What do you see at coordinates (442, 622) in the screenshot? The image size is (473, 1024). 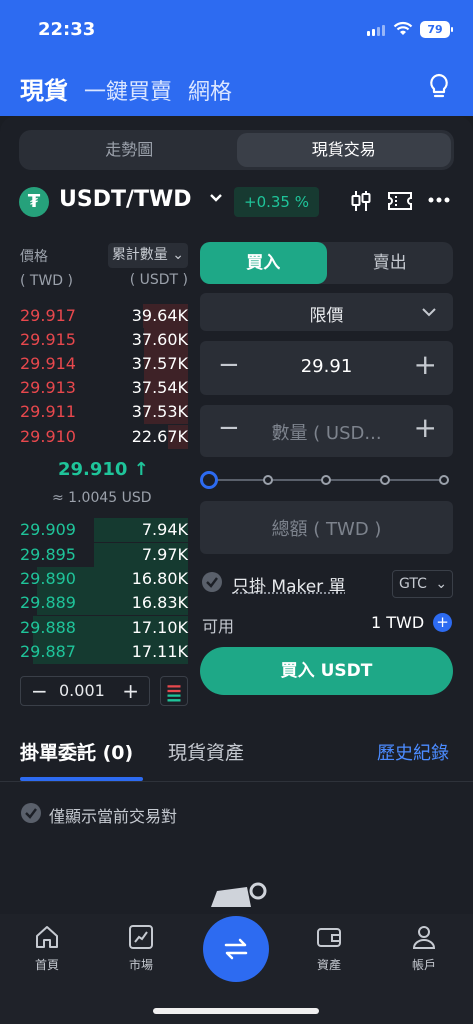 I see `deposit-plus-icon: +` at bounding box center [442, 622].